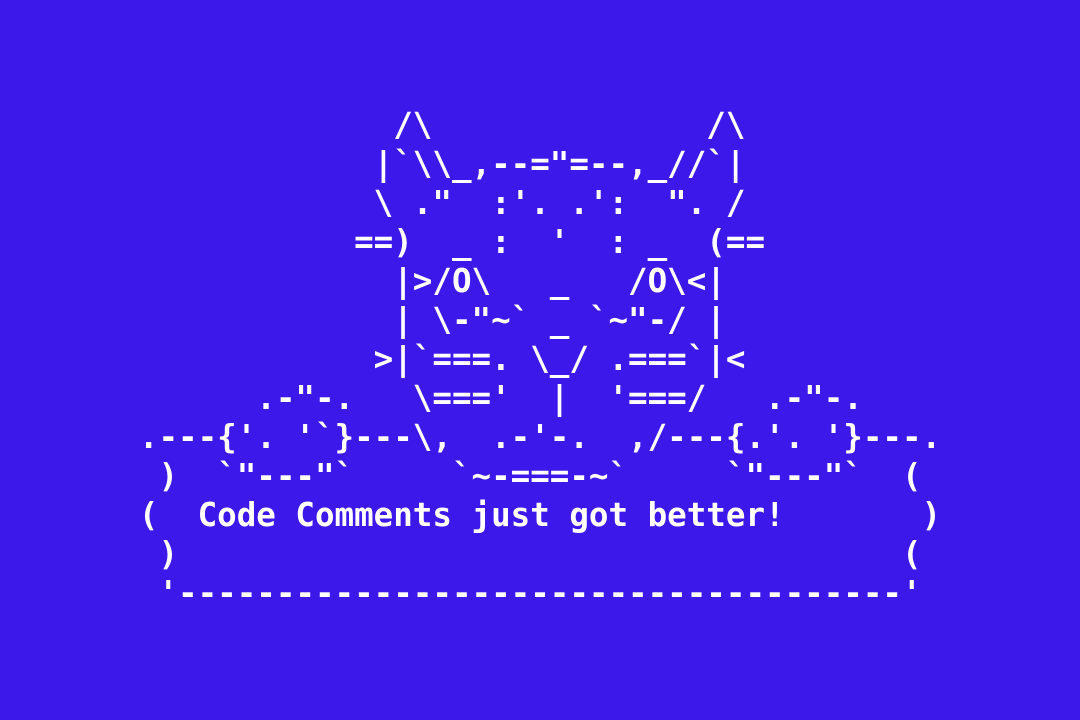  Describe the element at coordinates (530, 554) in the screenshot. I see `ascii-line-12: ) (` at that location.